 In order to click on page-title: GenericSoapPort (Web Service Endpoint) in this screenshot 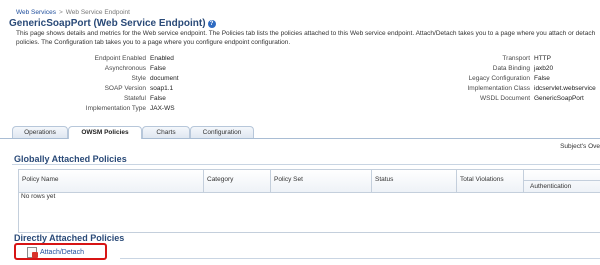, I will do `click(107, 23)`.